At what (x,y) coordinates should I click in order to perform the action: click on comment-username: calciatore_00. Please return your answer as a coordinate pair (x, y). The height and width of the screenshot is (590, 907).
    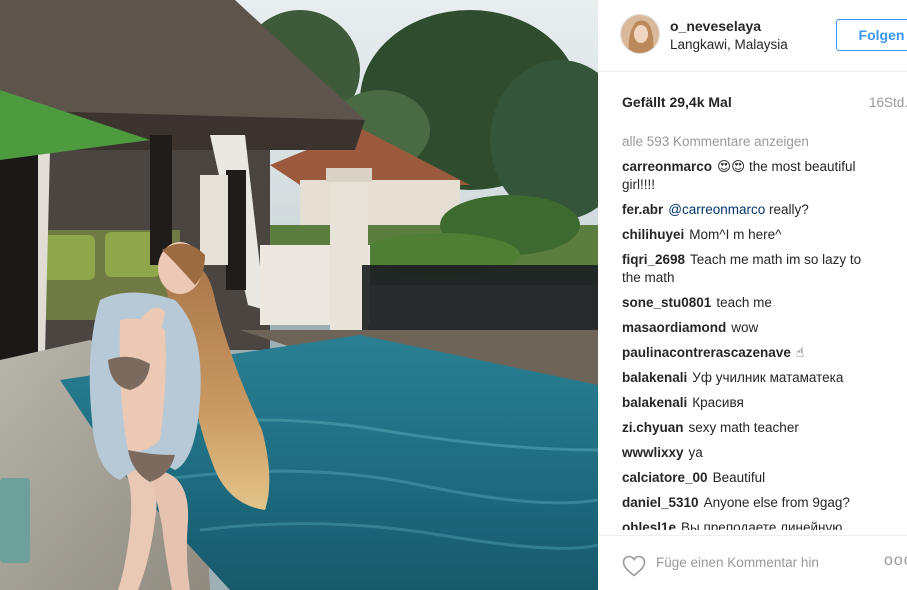
    Looking at the image, I should click on (665, 477).